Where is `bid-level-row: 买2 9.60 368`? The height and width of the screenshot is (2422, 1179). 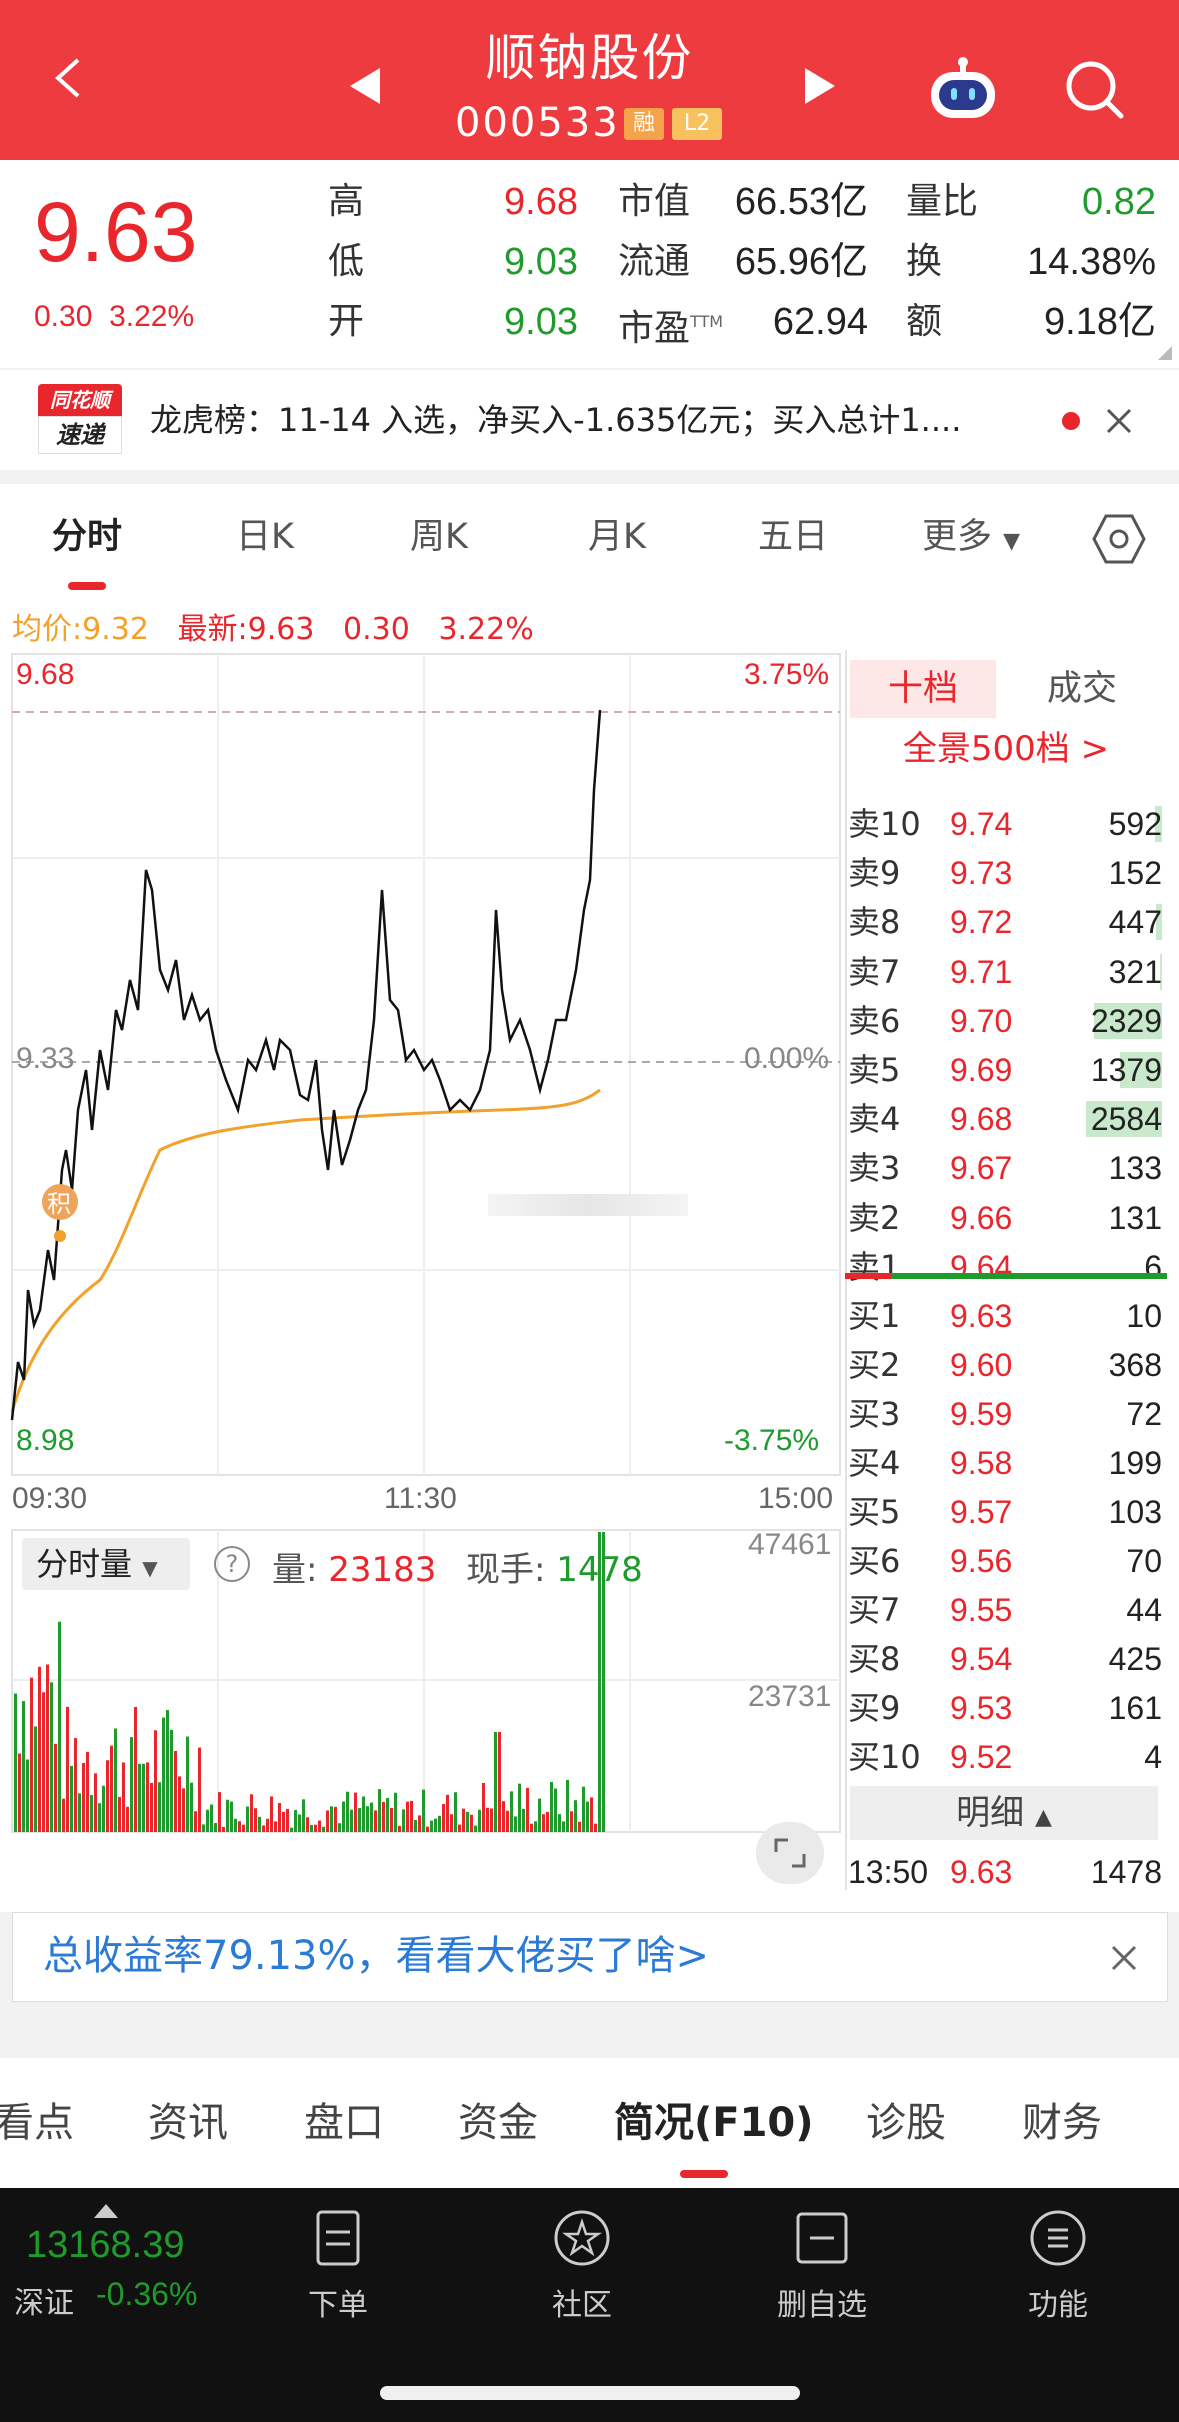 bid-level-row: 买2 9.60 368 is located at coordinates (1005, 1365).